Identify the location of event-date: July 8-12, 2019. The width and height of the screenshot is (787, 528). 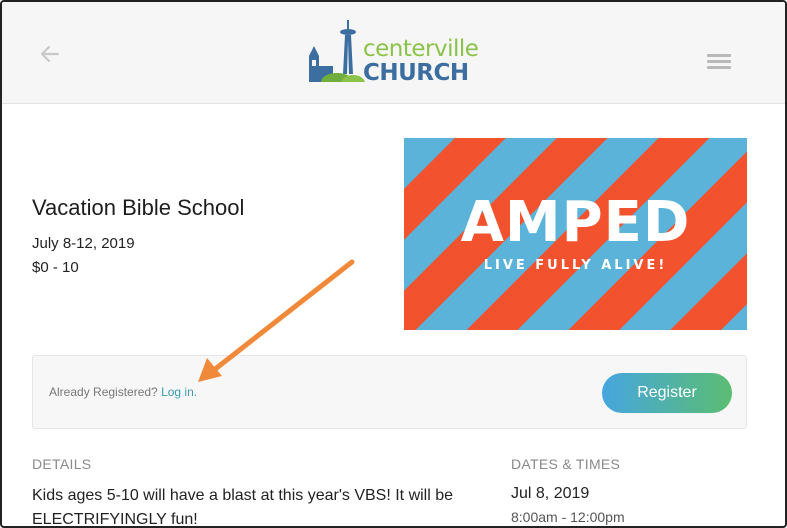
(83, 243).